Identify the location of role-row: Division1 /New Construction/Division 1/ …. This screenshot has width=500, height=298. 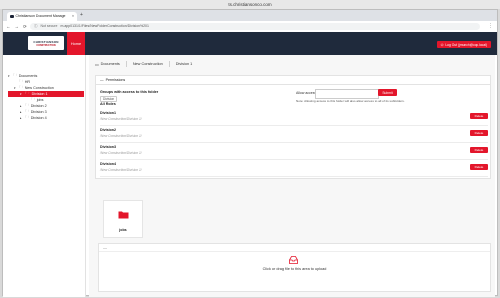
(294, 117).